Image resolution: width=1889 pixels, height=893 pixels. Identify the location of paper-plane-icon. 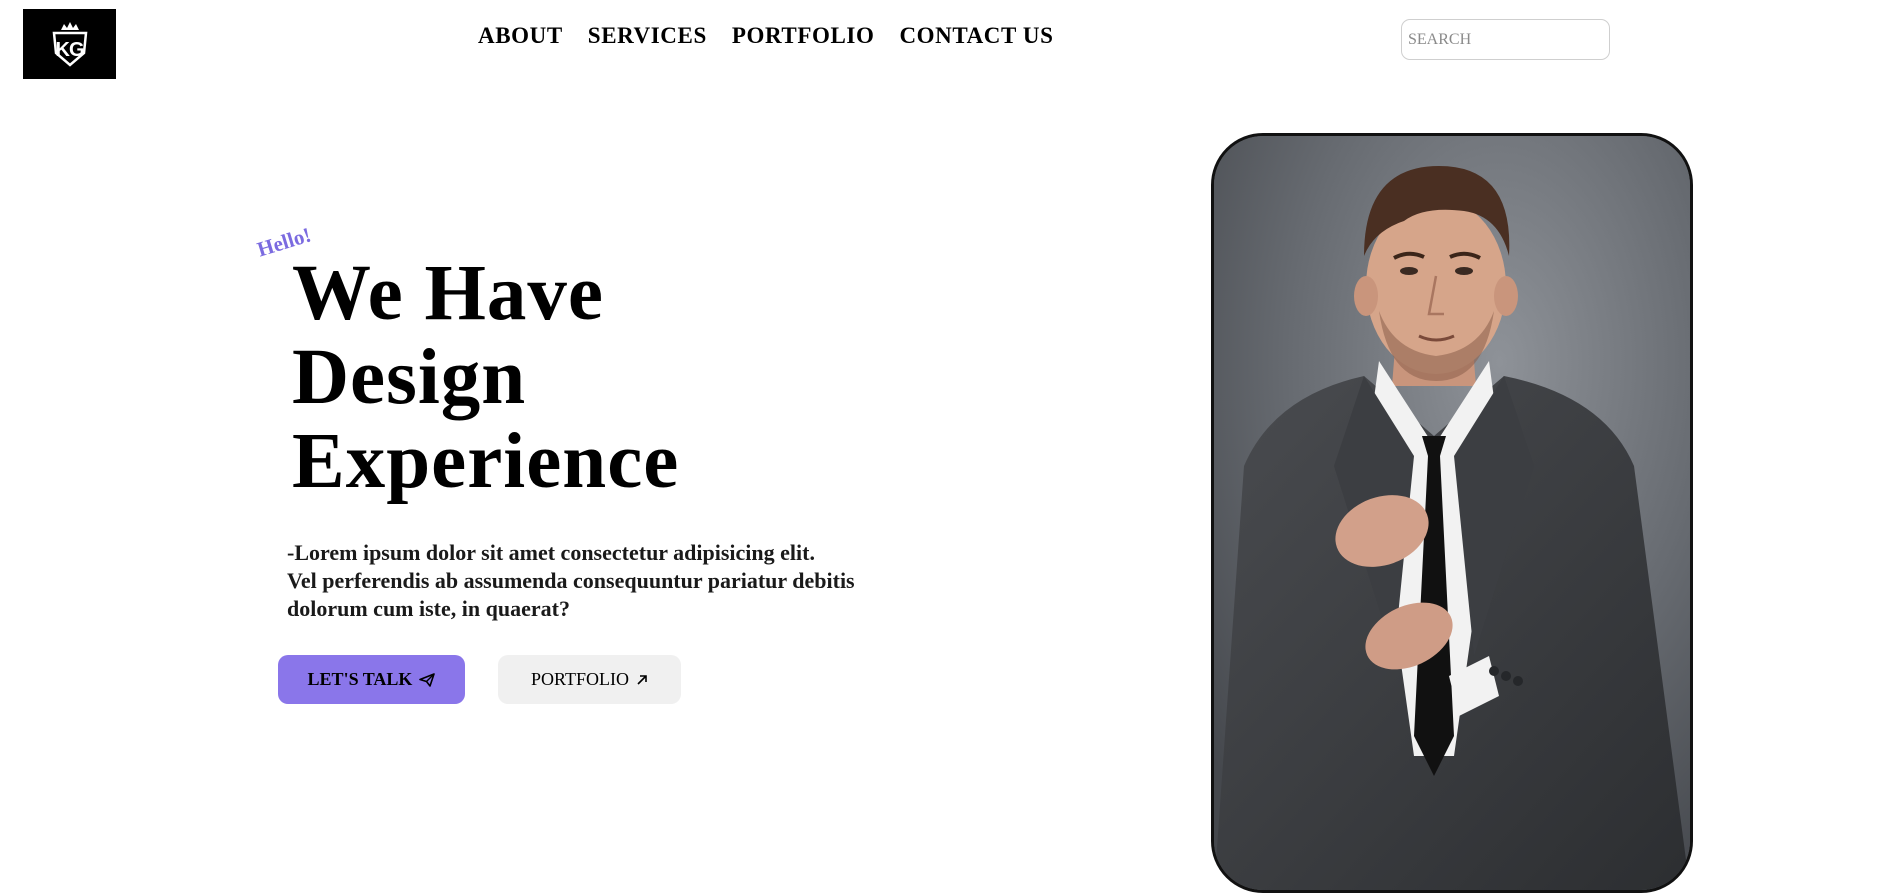
(427, 679).